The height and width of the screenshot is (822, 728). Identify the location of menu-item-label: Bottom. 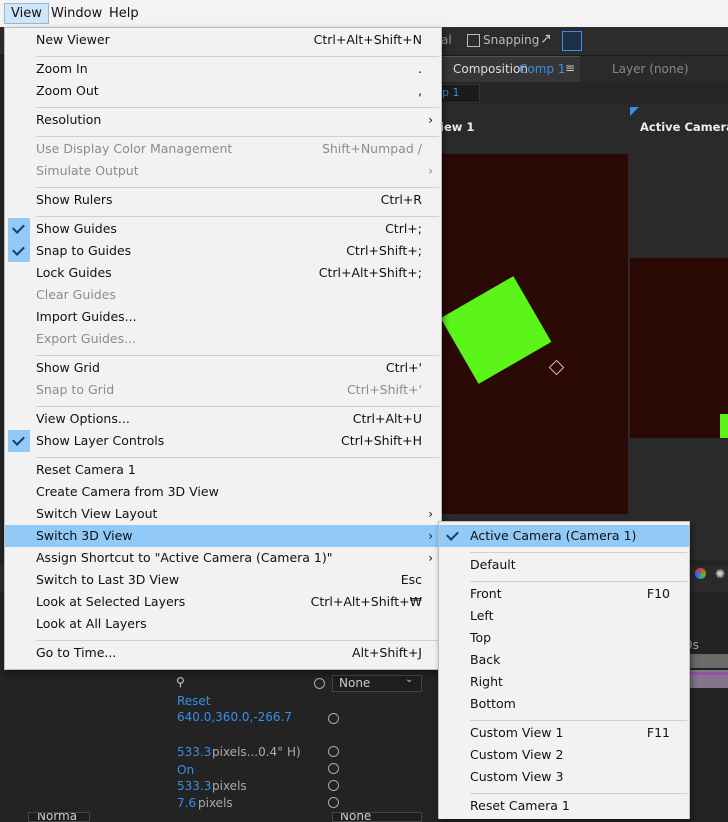
(493, 703).